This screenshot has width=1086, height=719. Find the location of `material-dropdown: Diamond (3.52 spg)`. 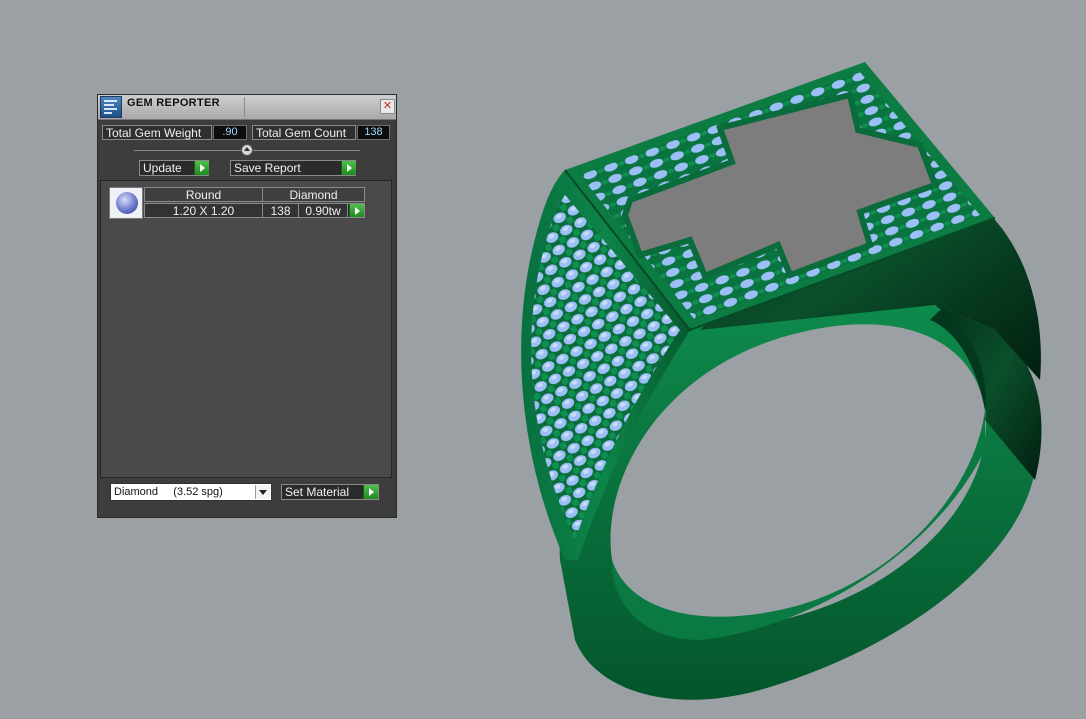

material-dropdown: Diamond (3.52 spg) is located at coordinates (191, 492).